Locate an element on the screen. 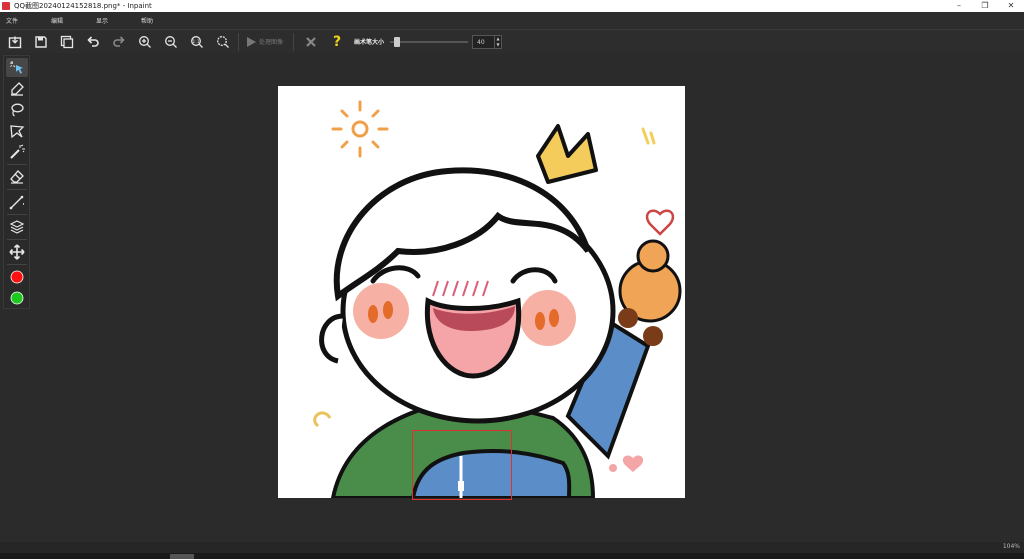 This screenshot has width=1024, height=559. fit-window-button is located at coordinates (223, 42).